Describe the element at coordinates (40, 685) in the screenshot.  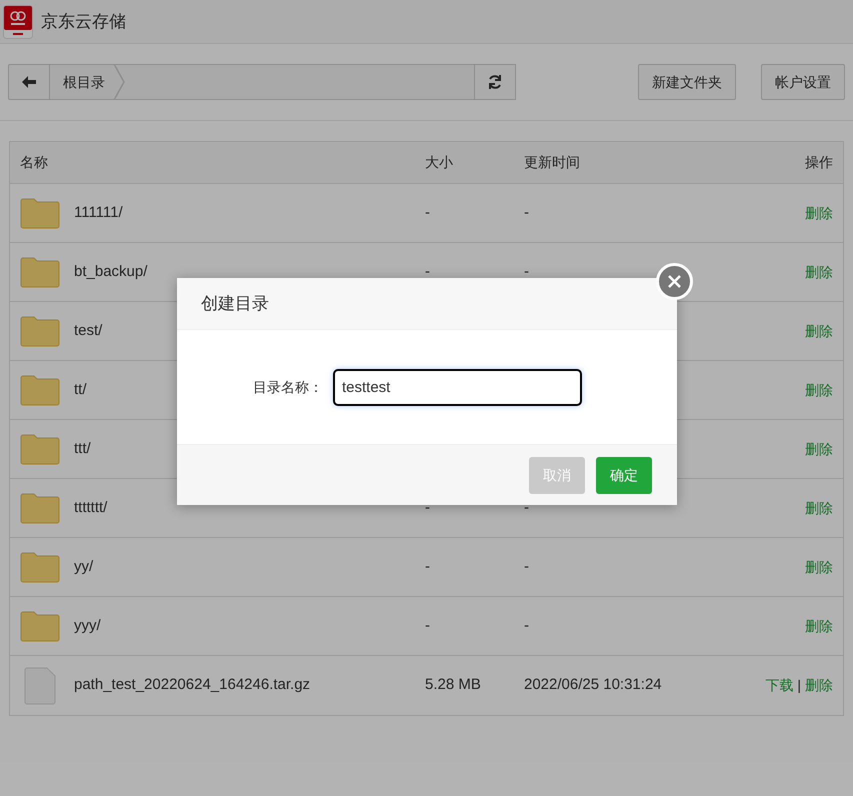
I see `file-icon` at that location.